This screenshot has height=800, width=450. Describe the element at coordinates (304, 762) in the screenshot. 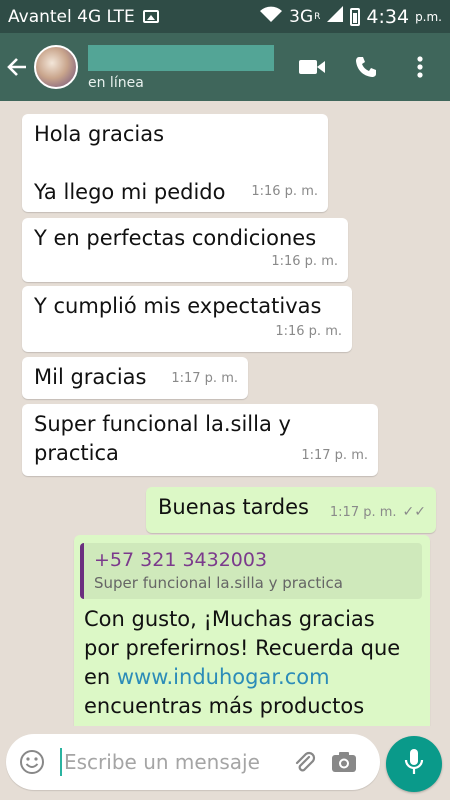

I see `attach-icon` at that location.